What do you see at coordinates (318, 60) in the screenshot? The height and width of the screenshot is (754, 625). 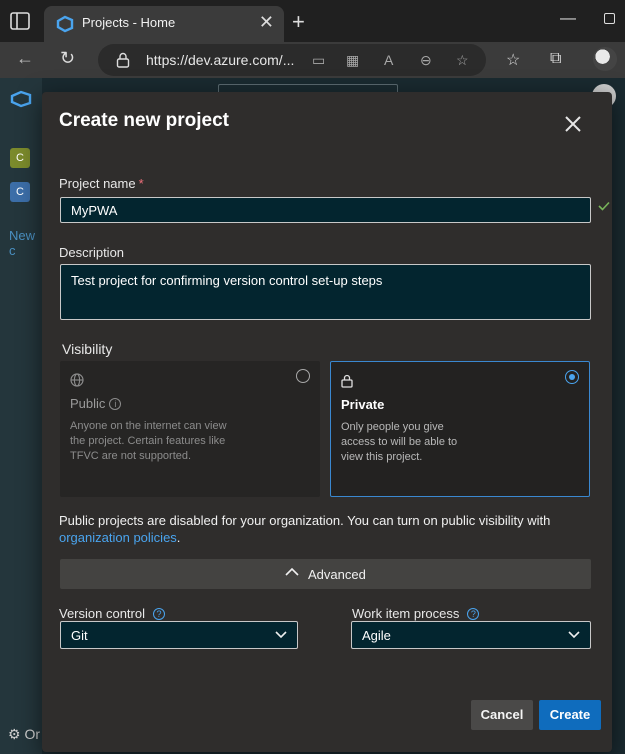 I see `app-available-icon: ▭` at bounding box center [318, 60].